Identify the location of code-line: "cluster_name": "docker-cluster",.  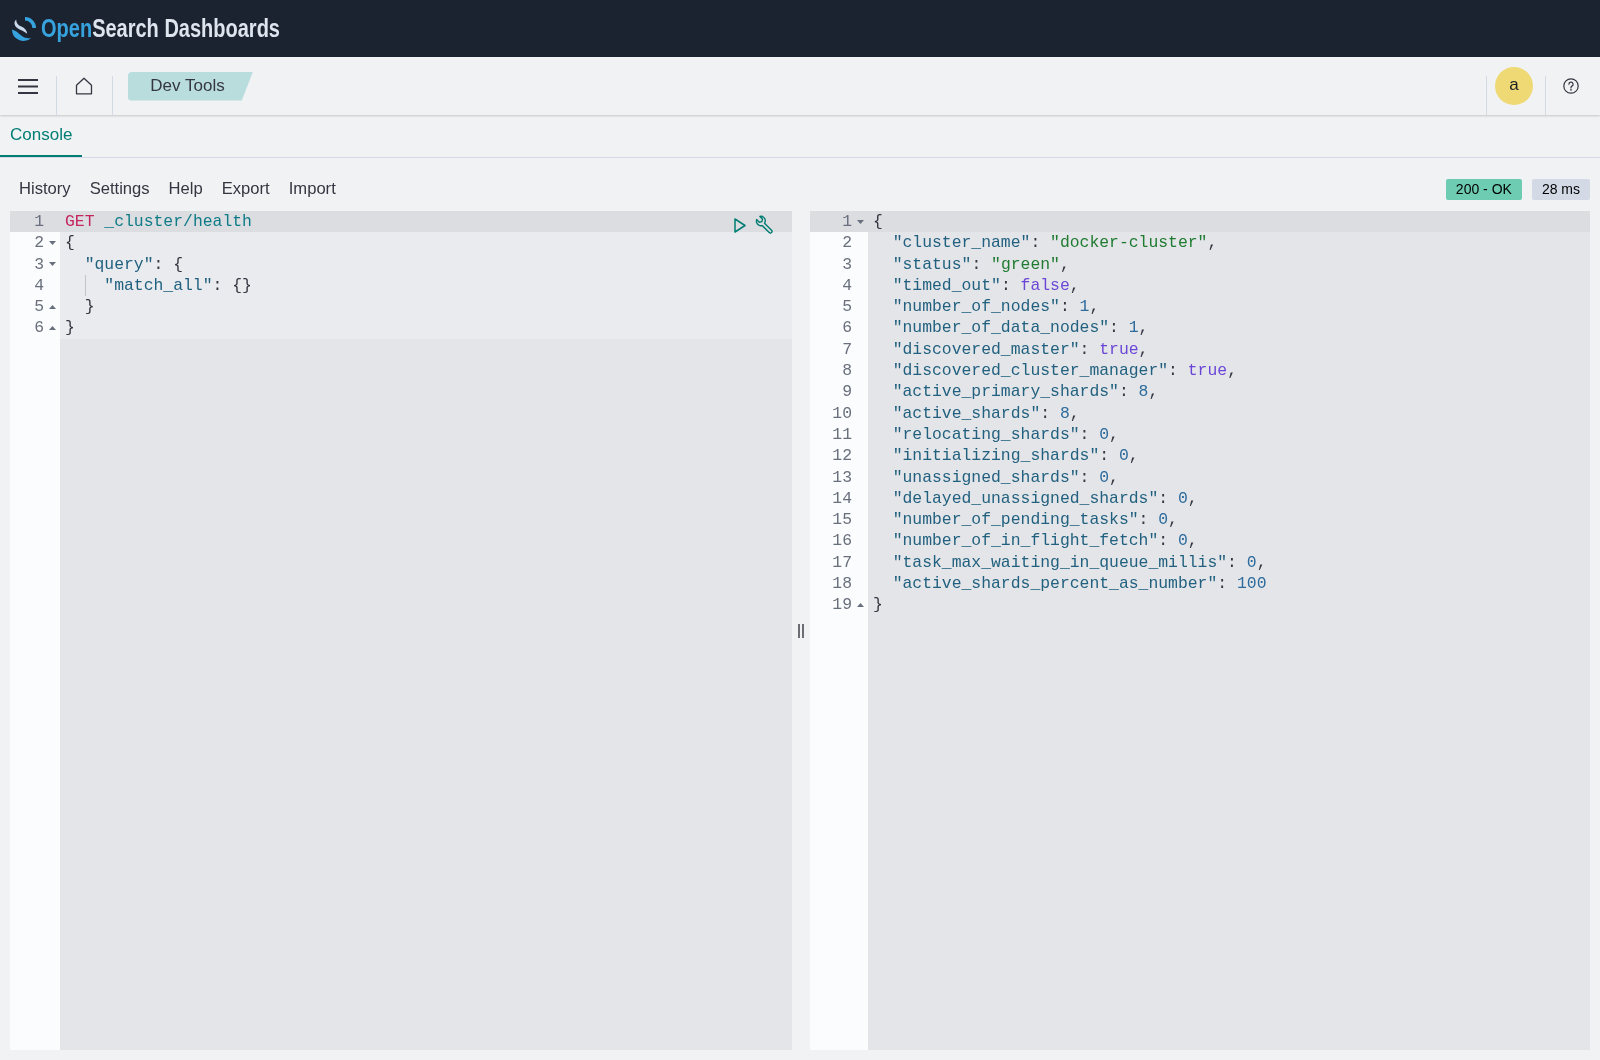
(1055, 243).